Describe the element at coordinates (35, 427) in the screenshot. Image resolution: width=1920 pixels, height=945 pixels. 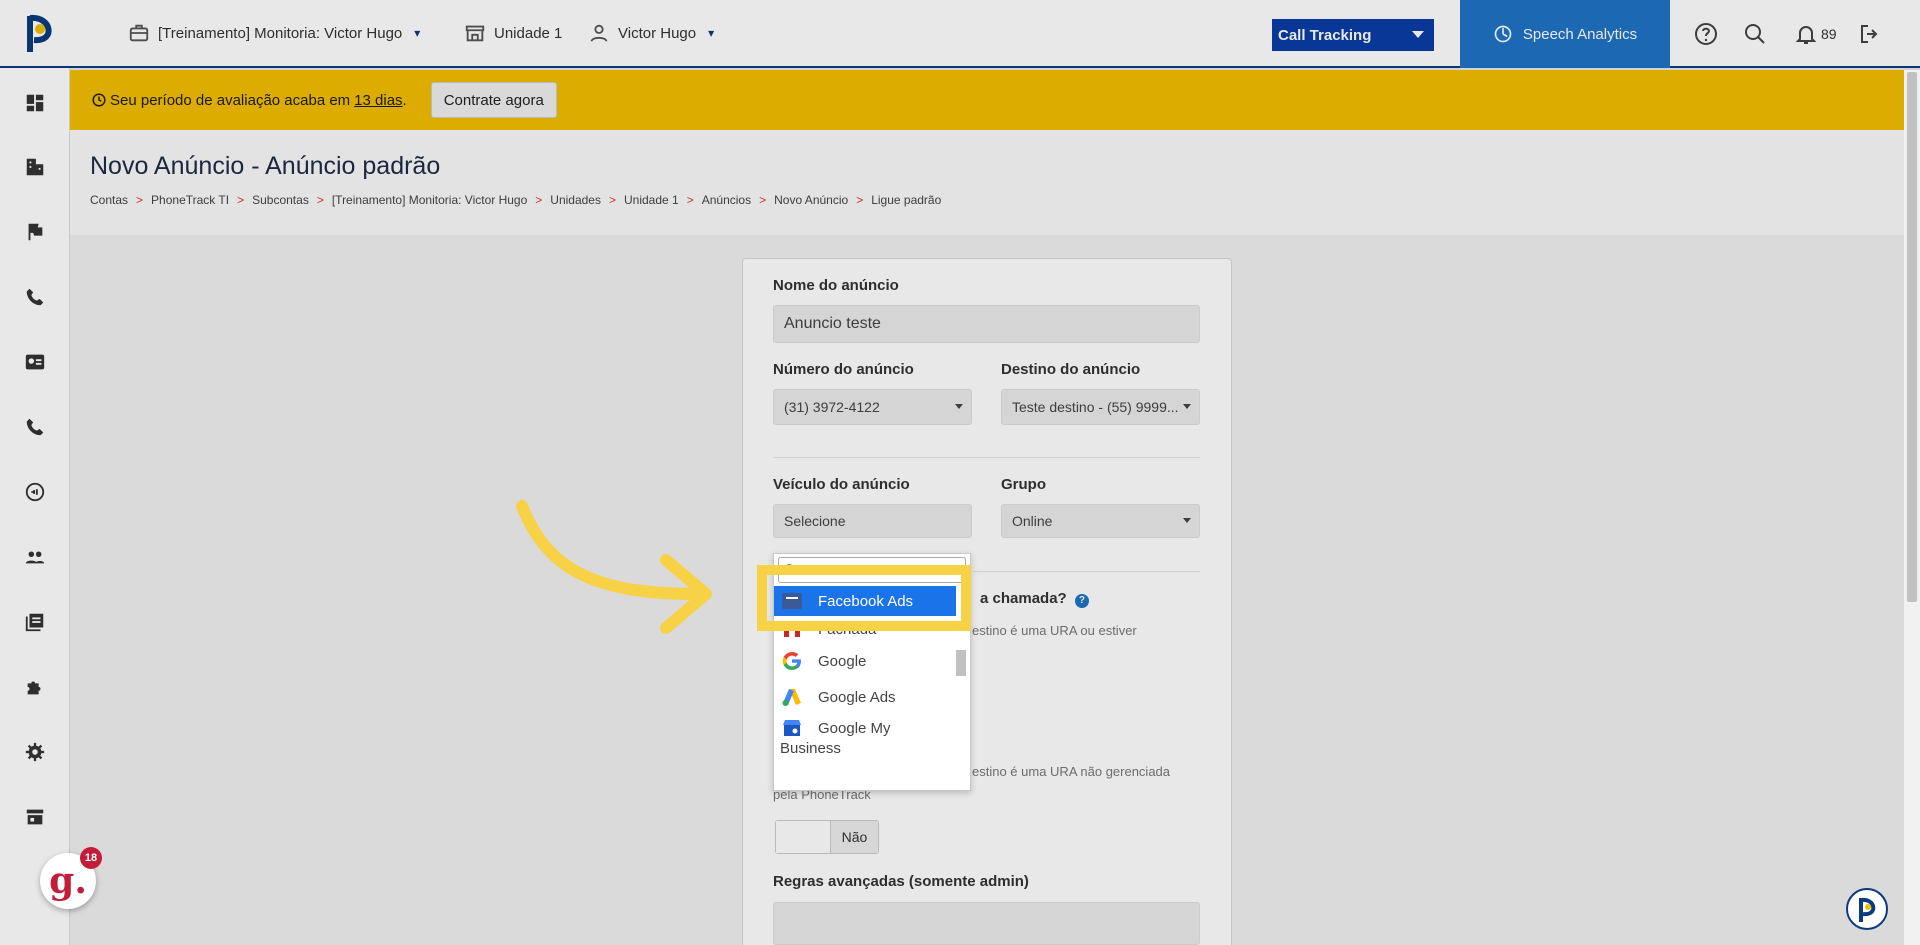
I see `phone-call-icon` at that location.